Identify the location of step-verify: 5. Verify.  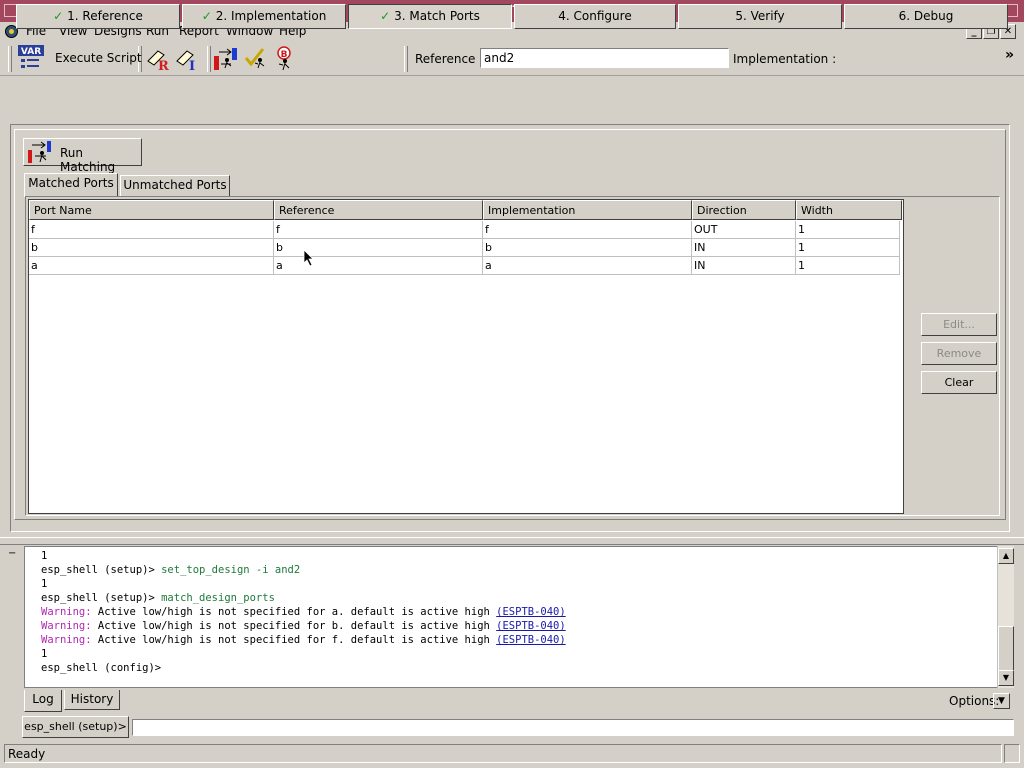
(760, 16).